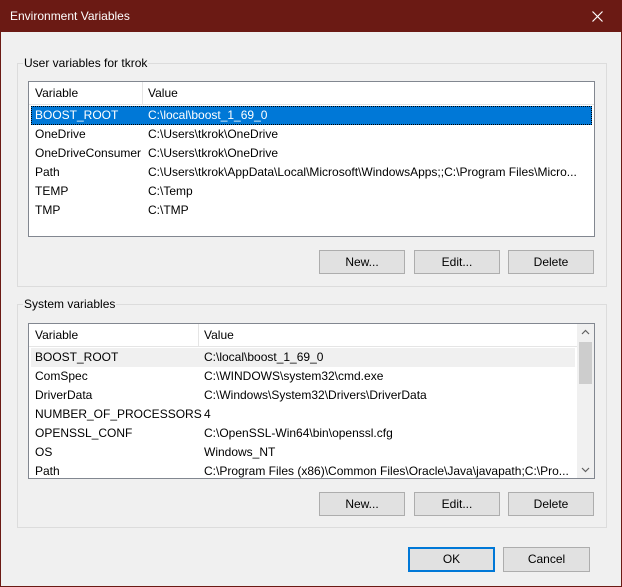 Image resolution: width=622 pixels, height=587 pixels. I want to click on variable-value: C:\OpenSSL-Win64\bin\openssl.cfg, so click(298, 433).